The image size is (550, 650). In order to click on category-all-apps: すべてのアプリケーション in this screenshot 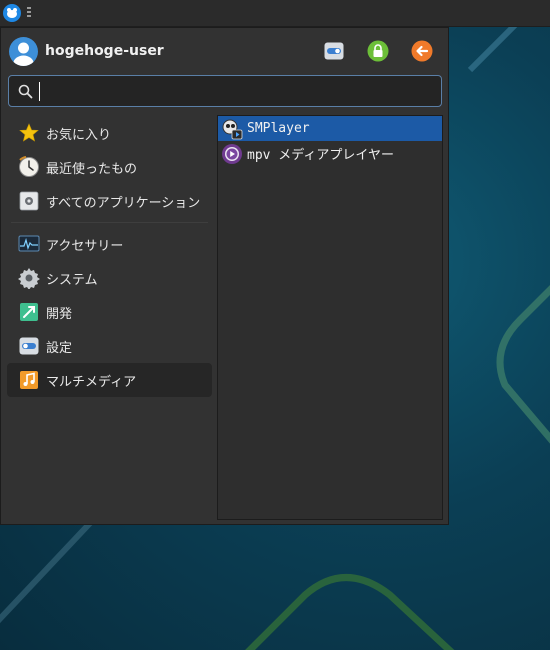, I will do `click(109, 201)`.